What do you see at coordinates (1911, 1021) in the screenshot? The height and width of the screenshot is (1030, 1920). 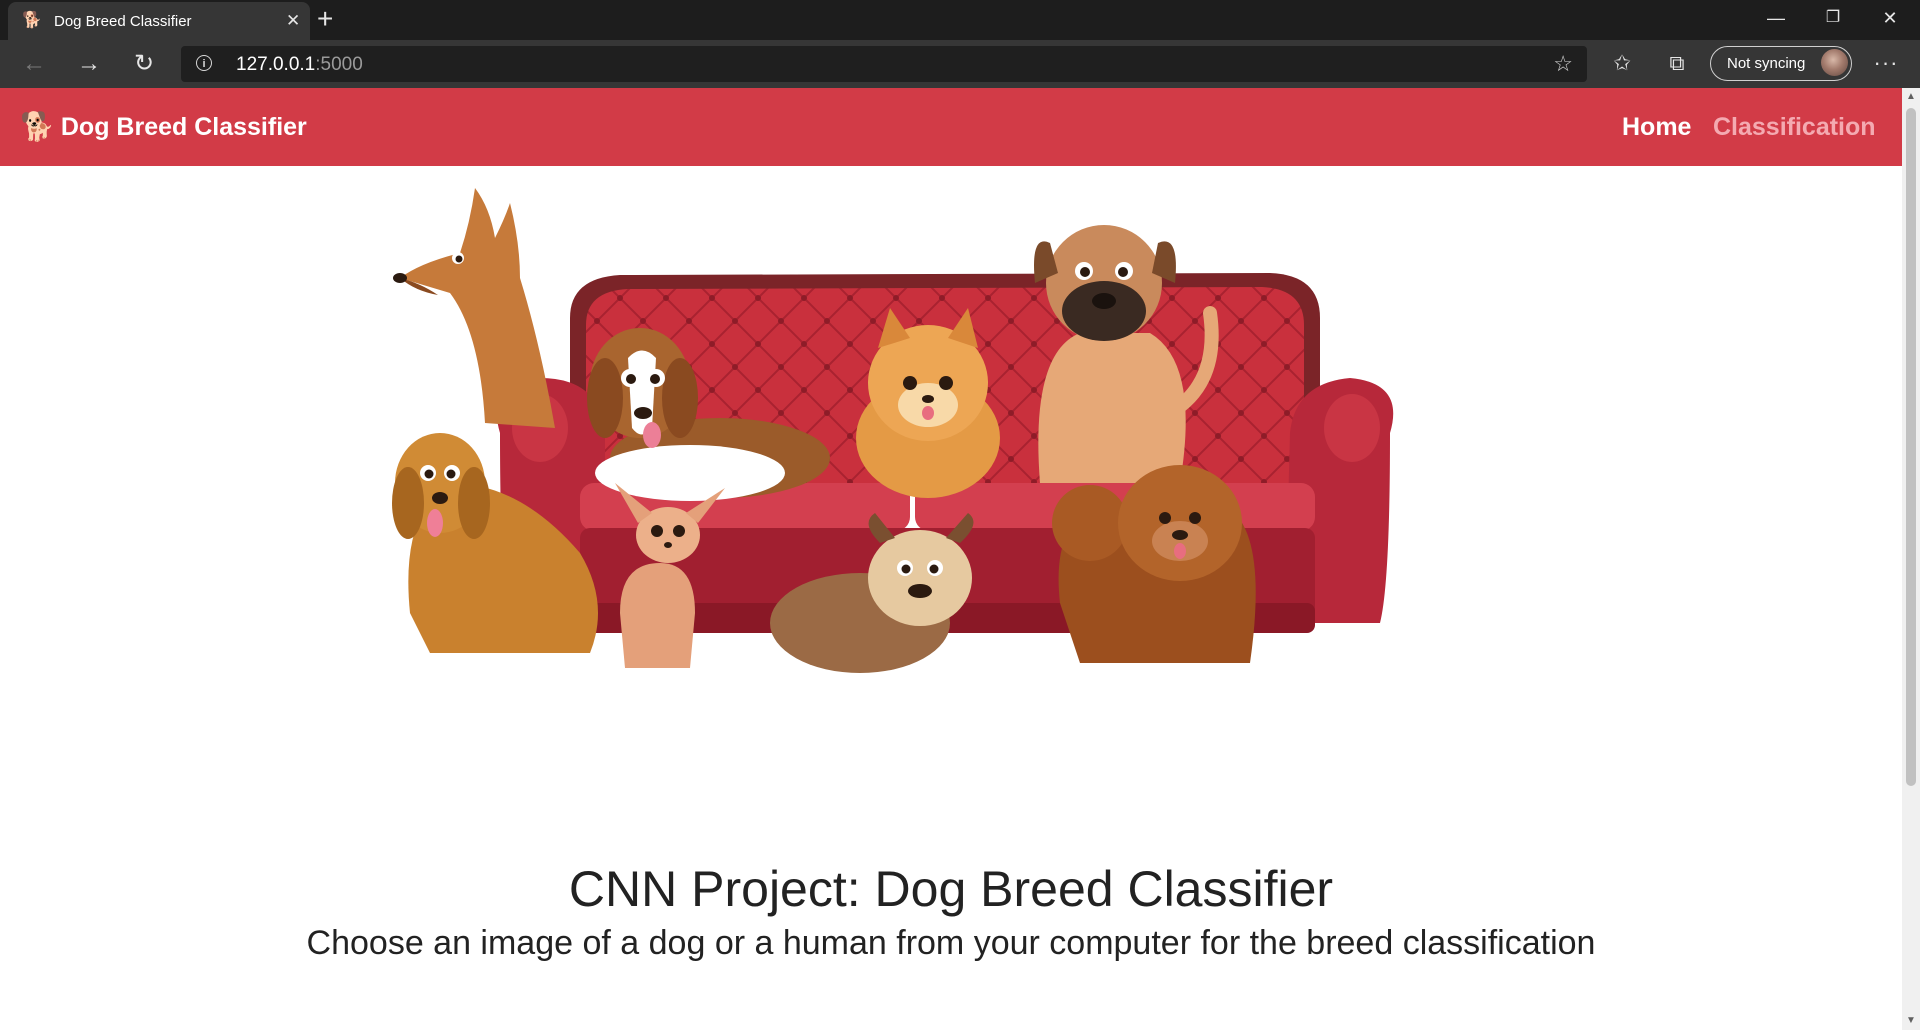 I see `scroll-down-icon: ▼` at bounding box center [1911, 1021].